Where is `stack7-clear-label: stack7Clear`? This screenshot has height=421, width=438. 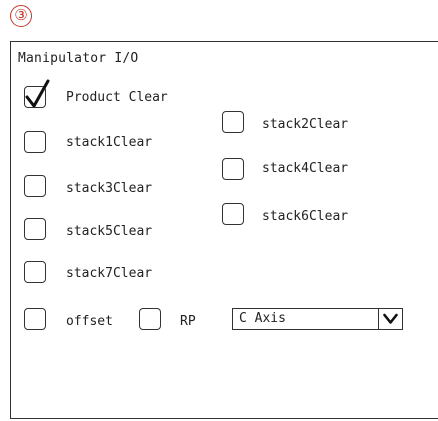
stack7-clear-label: stack7Clear is located at coordinates (109, 273).